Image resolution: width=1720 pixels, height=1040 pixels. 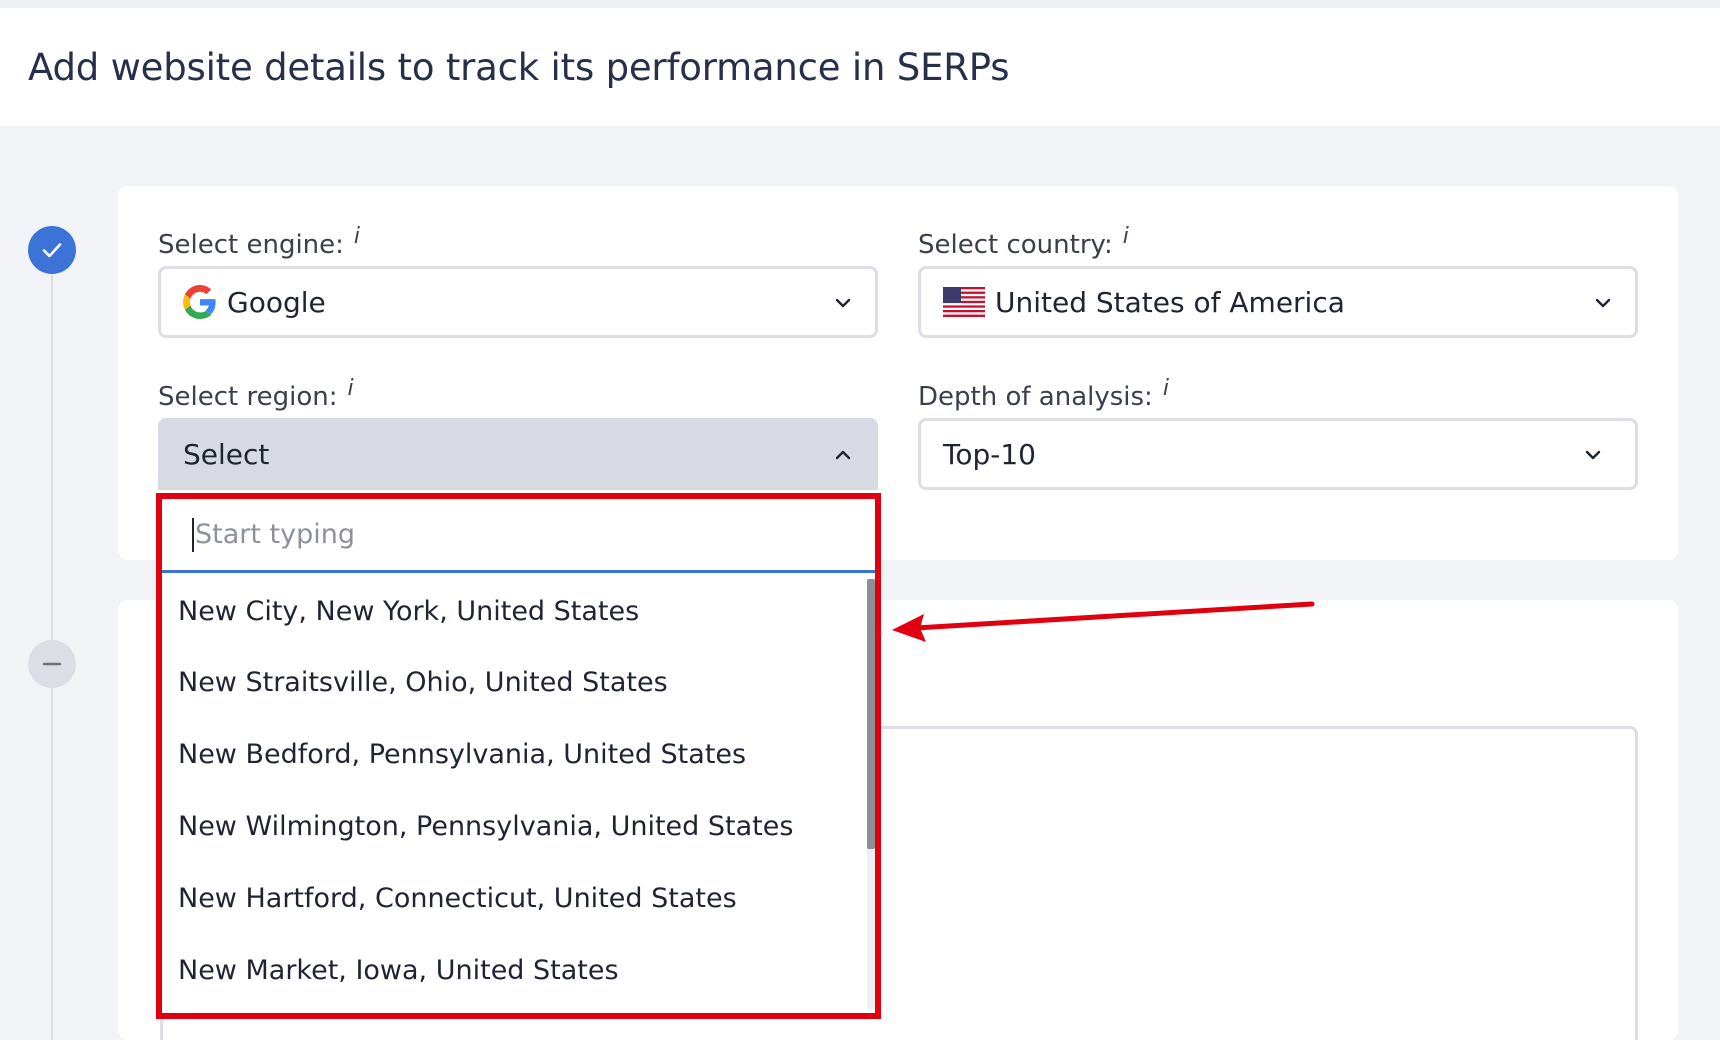 I want to click on engine-select: Google, so click(x=518, y=302).